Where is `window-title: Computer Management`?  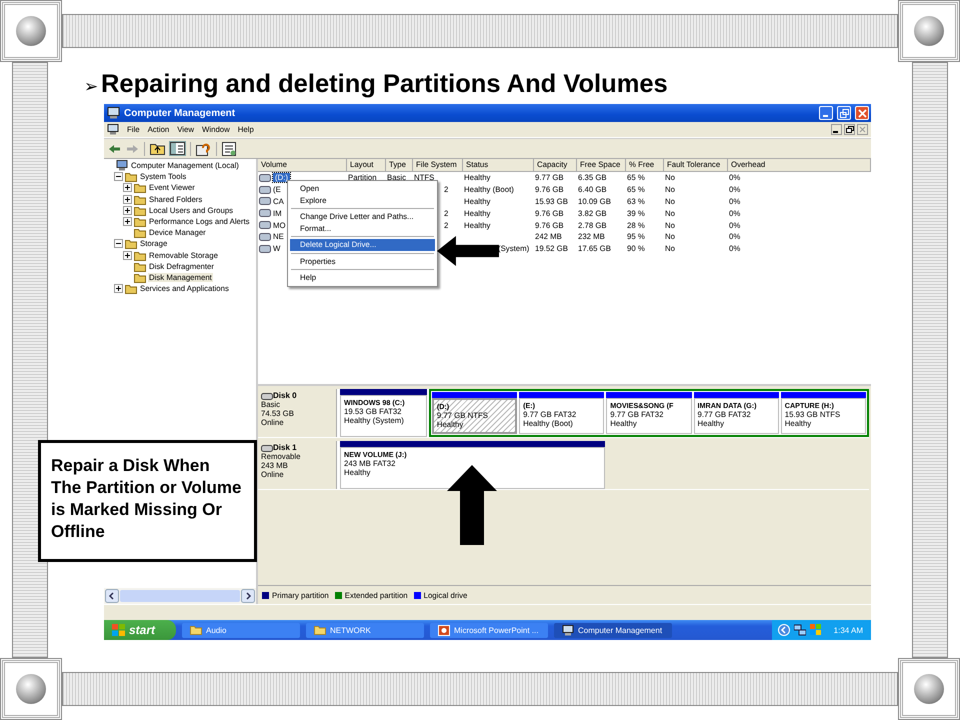 window-title: Computer Management is located at coordinates (180, 113).